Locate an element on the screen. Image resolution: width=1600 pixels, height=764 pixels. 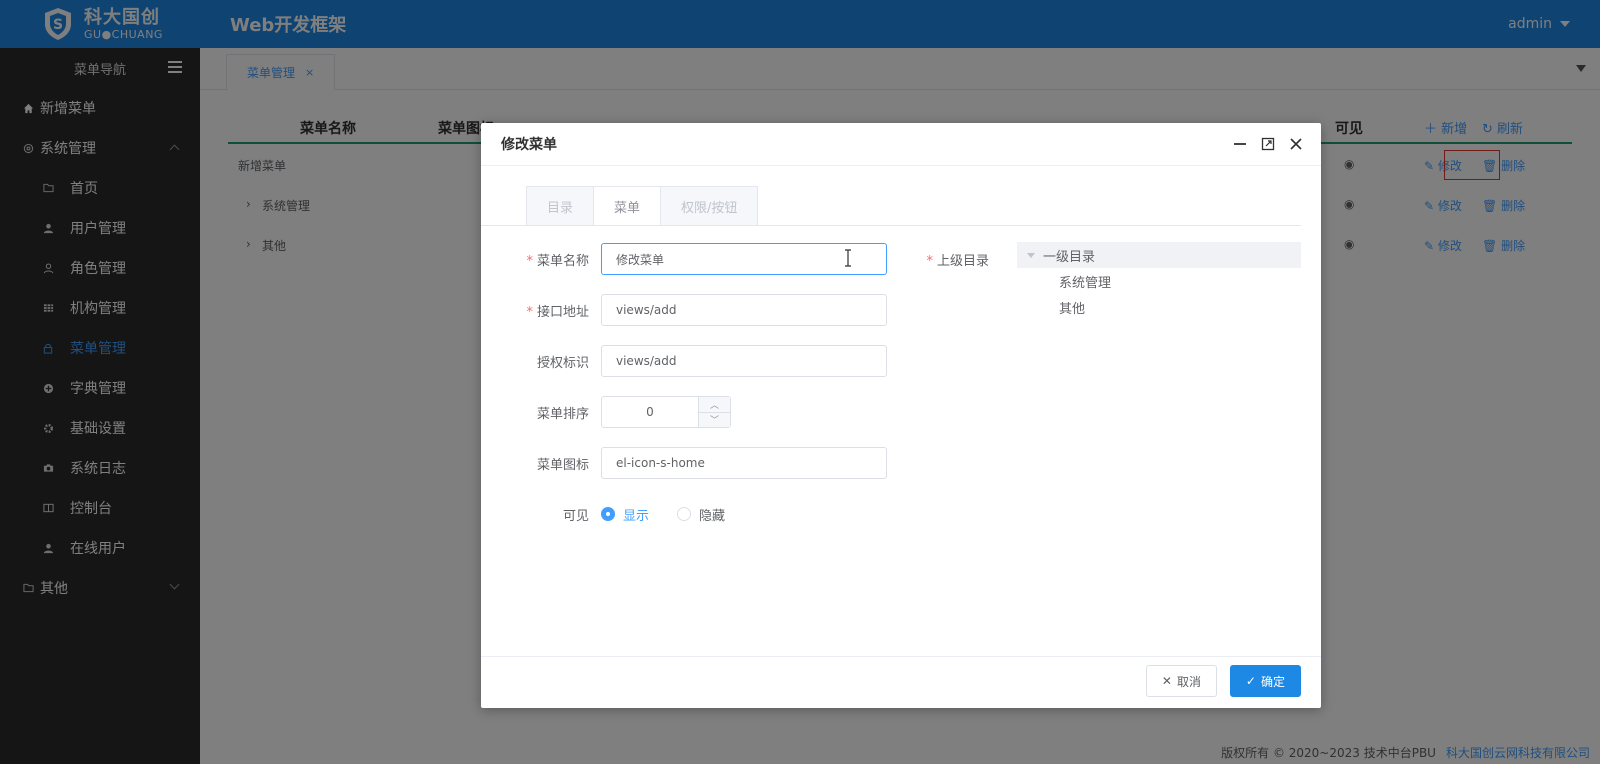
tree-node: 系统管理 is located at coordinates (1159, 281).